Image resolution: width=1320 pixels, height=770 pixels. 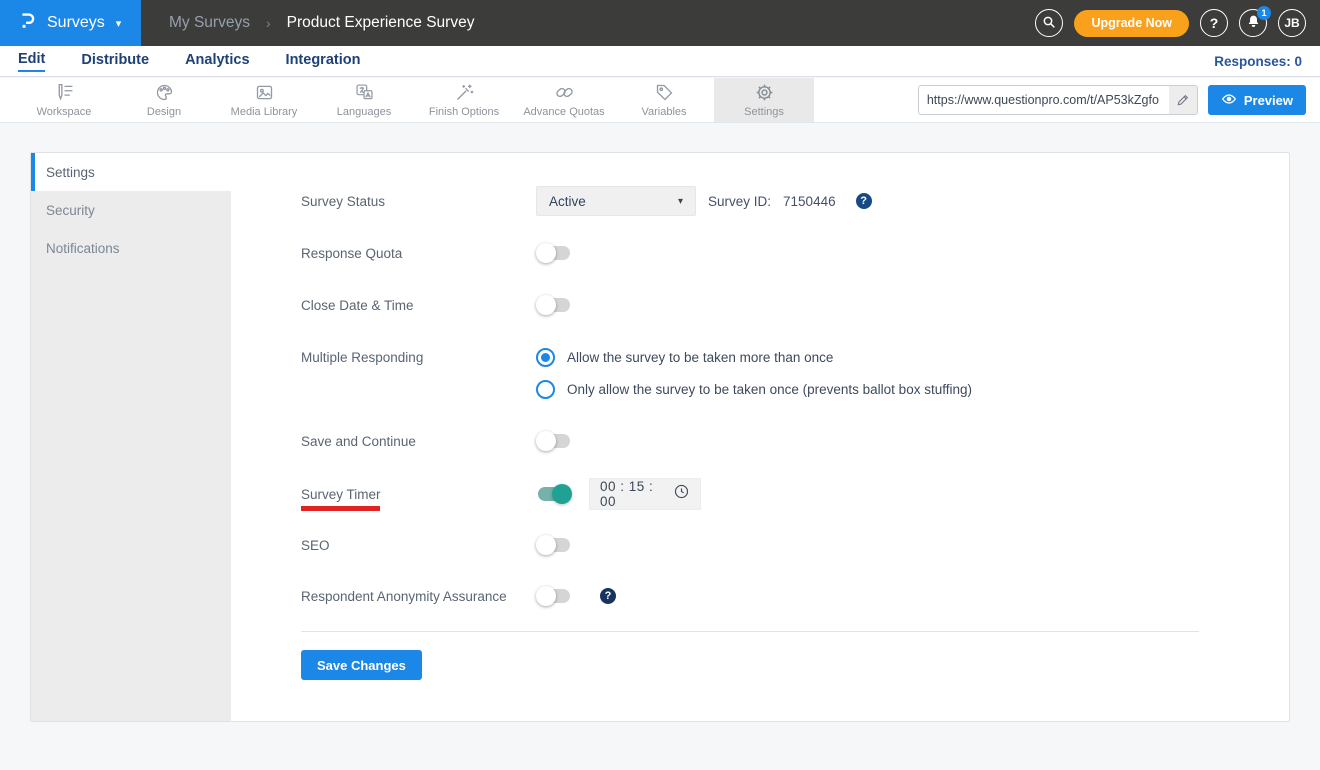 I want to click on response-quota-toggle, so click(x=554, y=253).